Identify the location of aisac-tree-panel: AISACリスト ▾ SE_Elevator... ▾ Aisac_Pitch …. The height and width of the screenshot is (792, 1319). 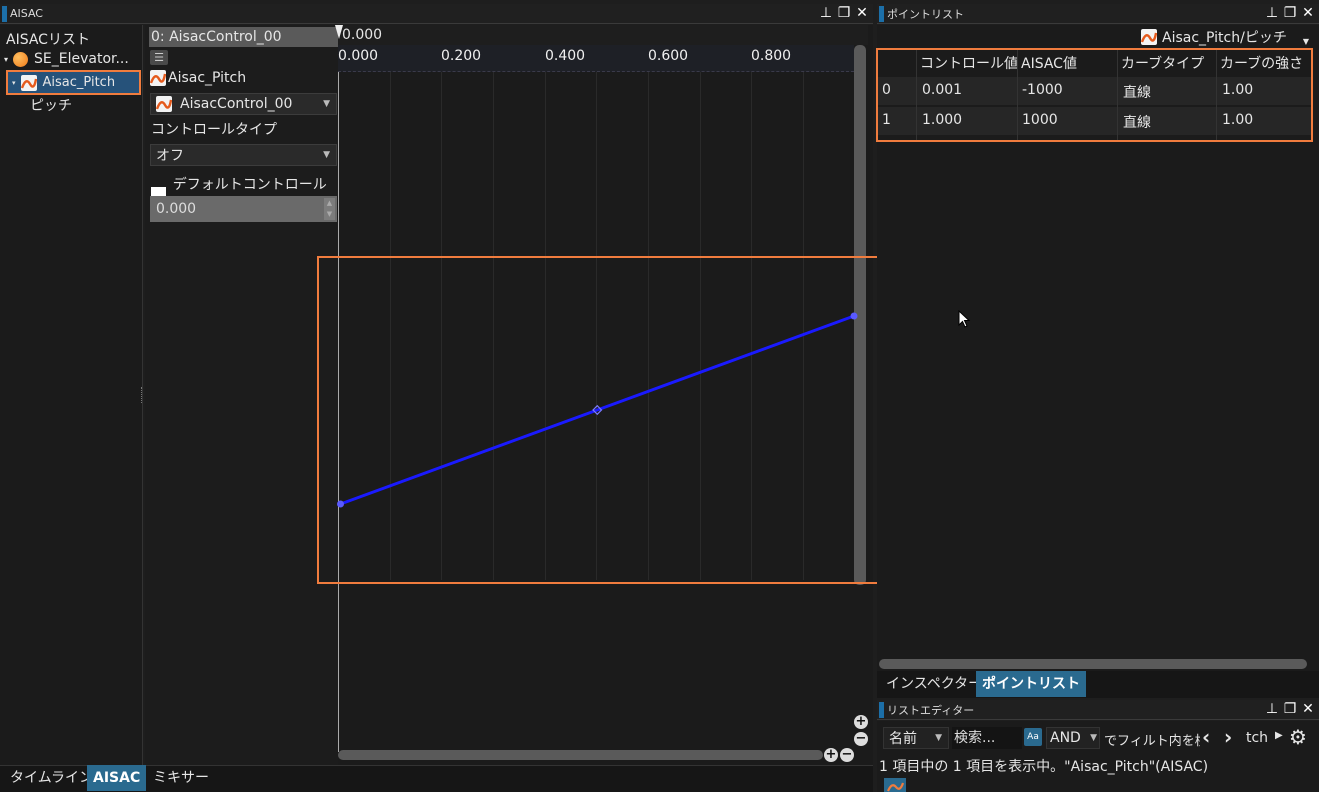
(71, 395).